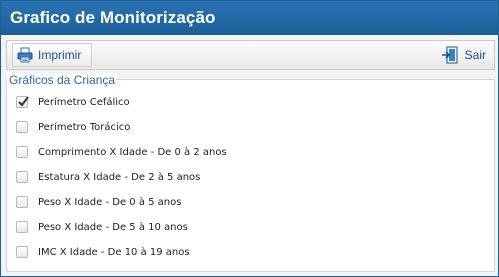  What do you see at coordinates (250, 55) in the screenshot?
I see `toolbar: Imprimir Sair` at bounding box center [250, 55].